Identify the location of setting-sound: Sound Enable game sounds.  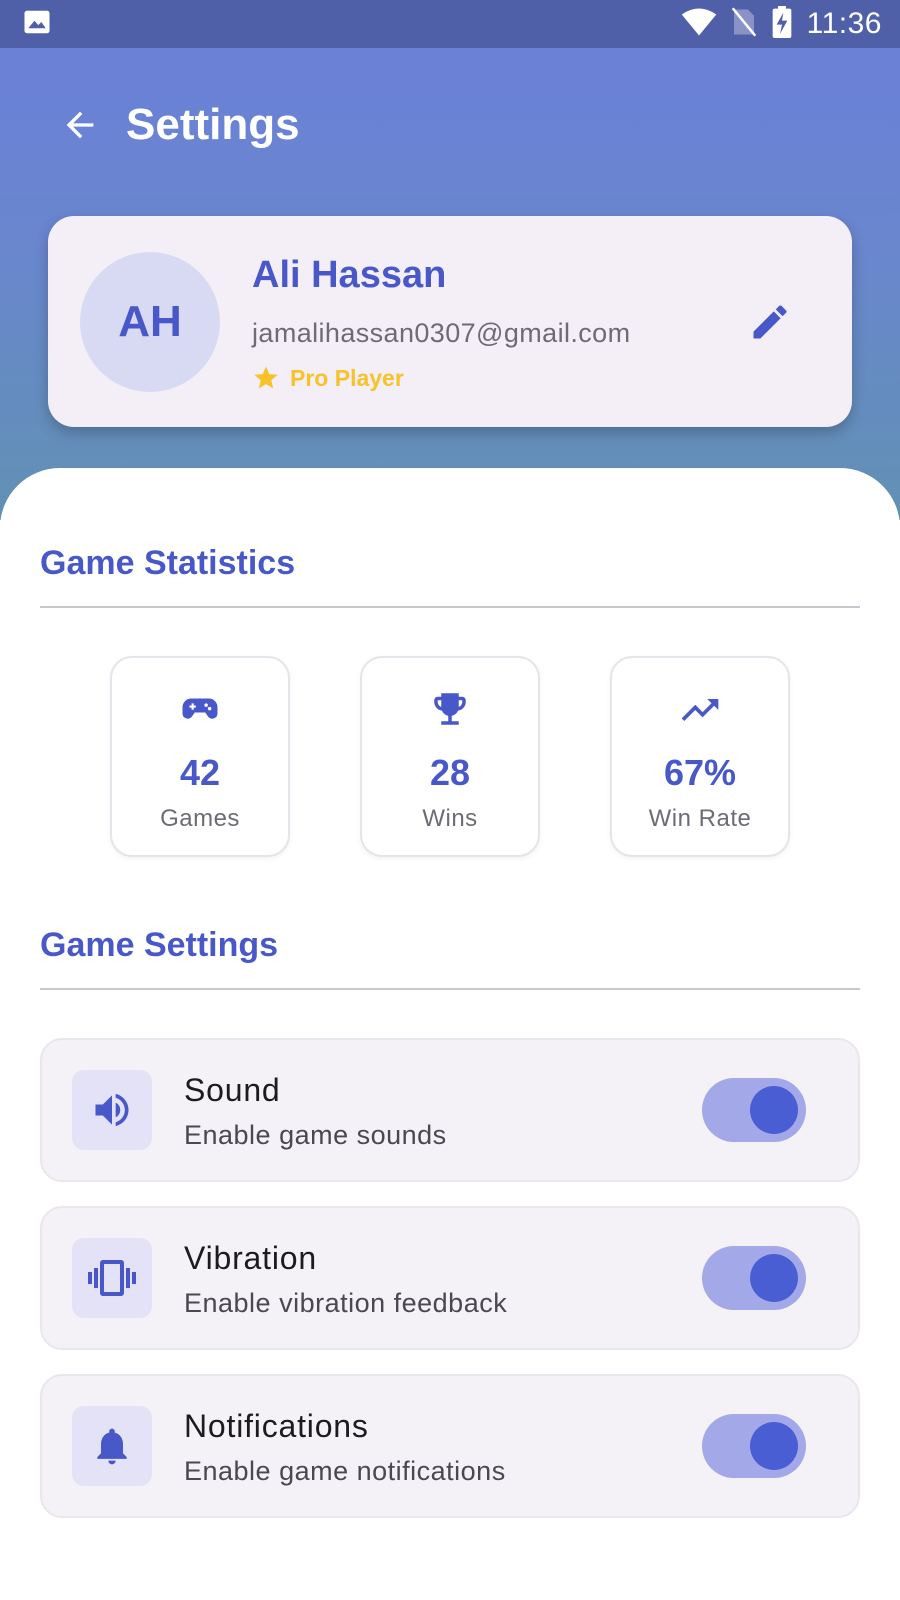
(450, 1110).